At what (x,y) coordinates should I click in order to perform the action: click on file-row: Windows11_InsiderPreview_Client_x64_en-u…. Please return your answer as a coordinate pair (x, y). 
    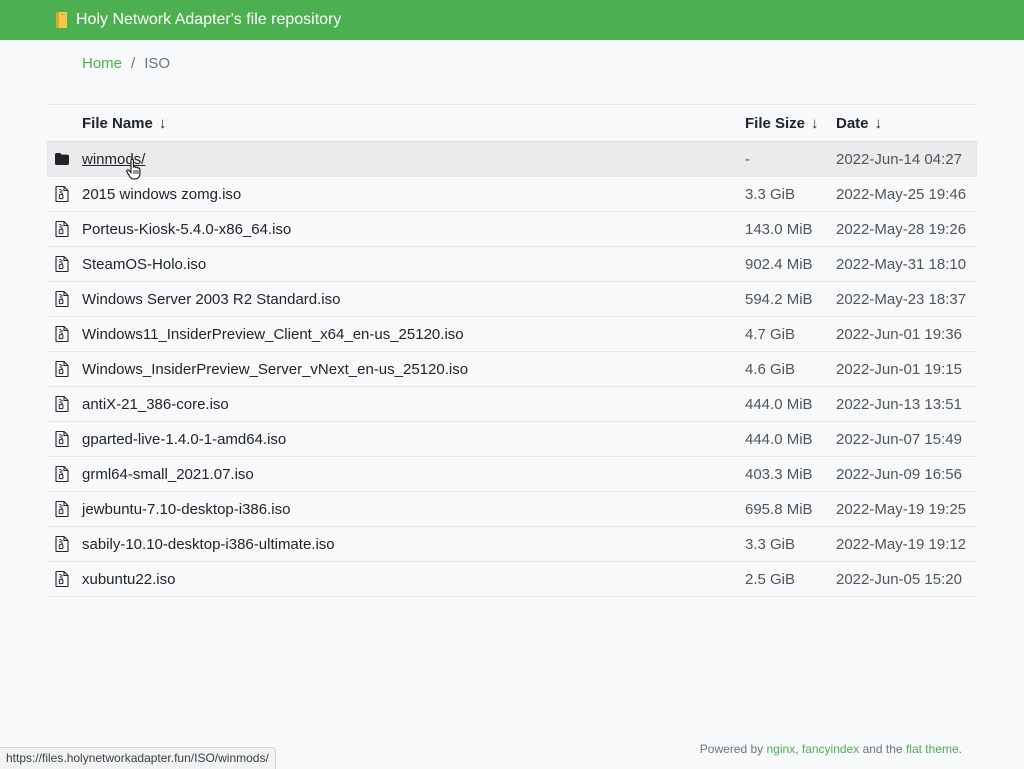
    Looking at the image, I should click on (512, 334).